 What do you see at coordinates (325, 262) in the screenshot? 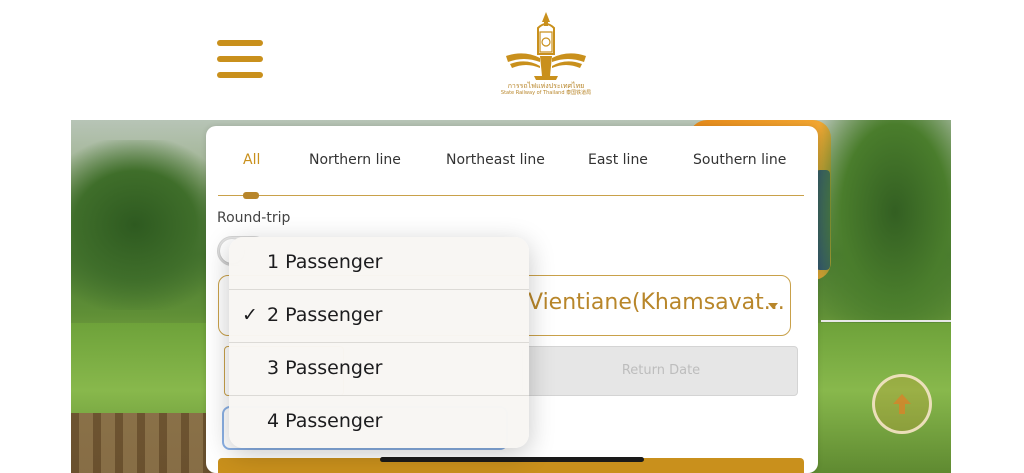
I see `passenger-option-label: 1 Passenger` at bounding box center [325, 262].